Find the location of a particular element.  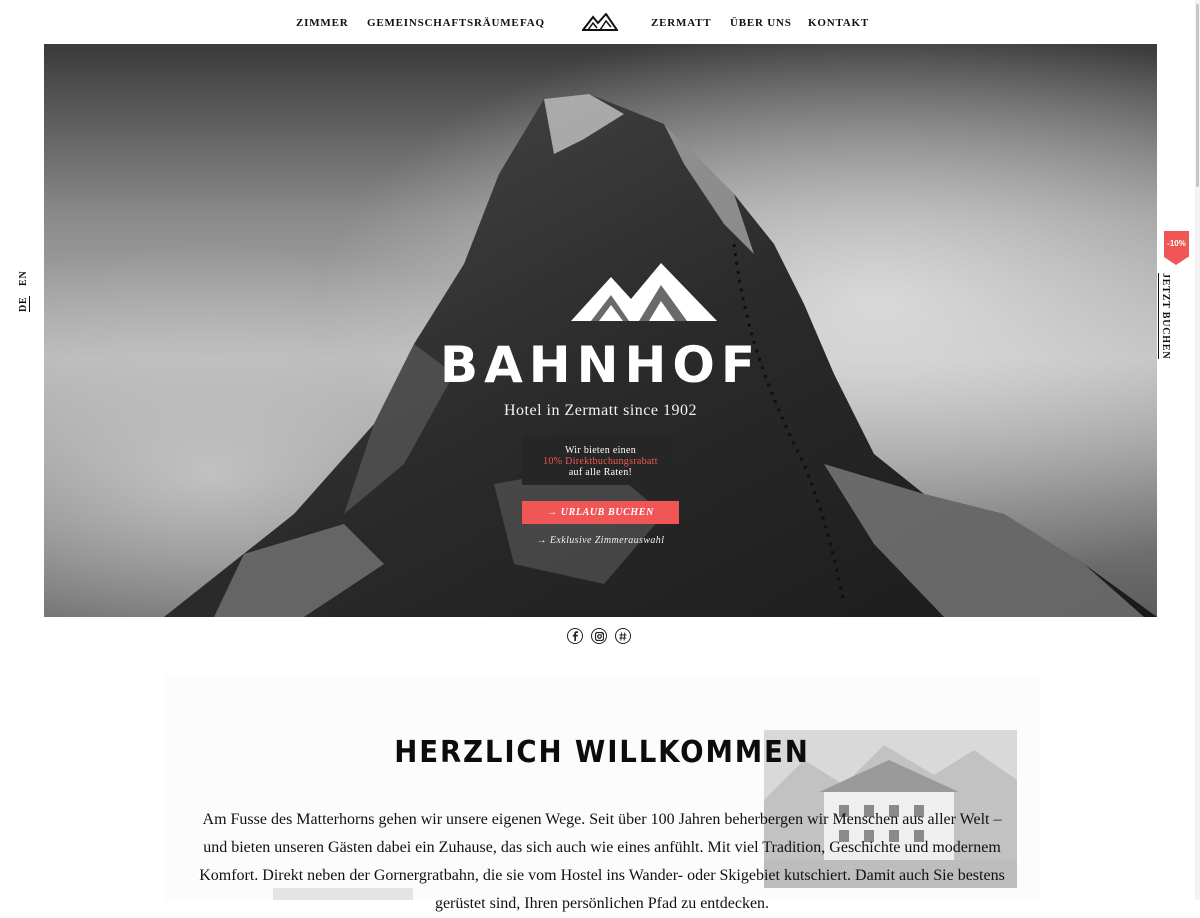

nav-link-kontakt: KONTAKT is located at coordinates (838, 23).